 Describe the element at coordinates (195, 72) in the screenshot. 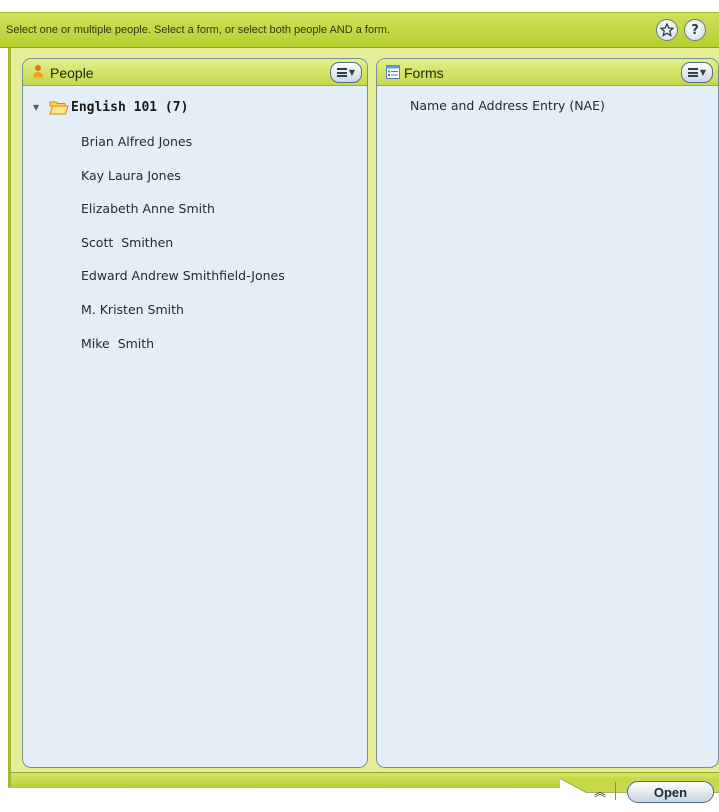

I see `people-panel-header: People ▼` at that location.